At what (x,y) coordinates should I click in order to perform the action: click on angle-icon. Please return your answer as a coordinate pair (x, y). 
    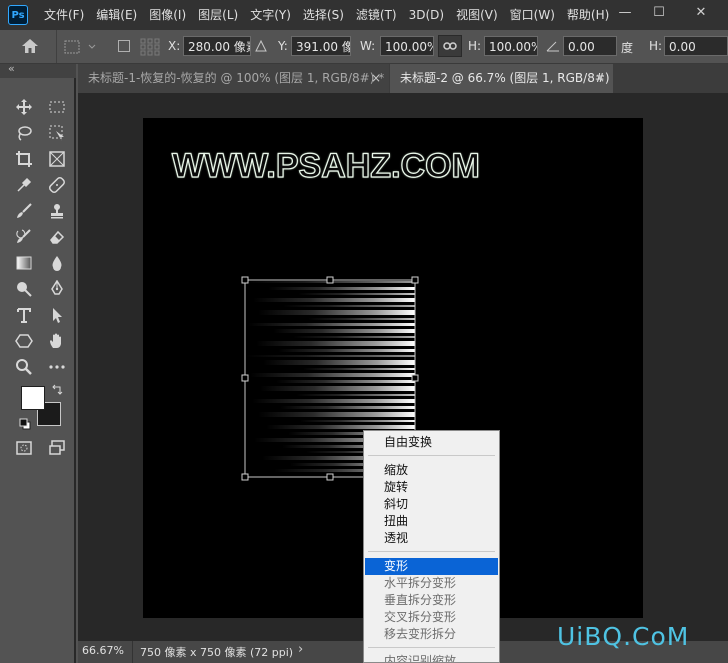
    Looking at the image, I should click on (553, 47).